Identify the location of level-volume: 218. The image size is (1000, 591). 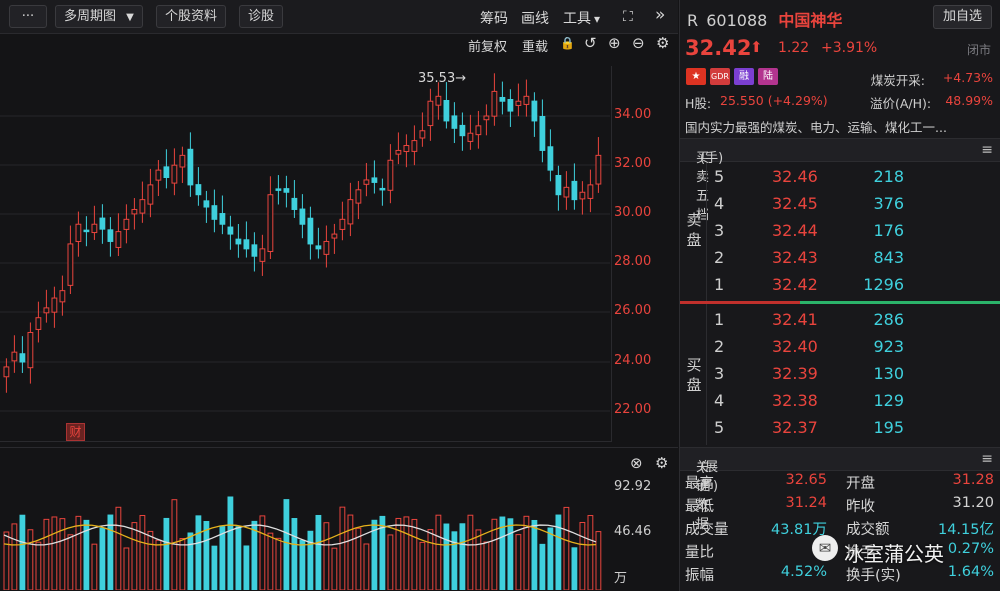
(888, 176).